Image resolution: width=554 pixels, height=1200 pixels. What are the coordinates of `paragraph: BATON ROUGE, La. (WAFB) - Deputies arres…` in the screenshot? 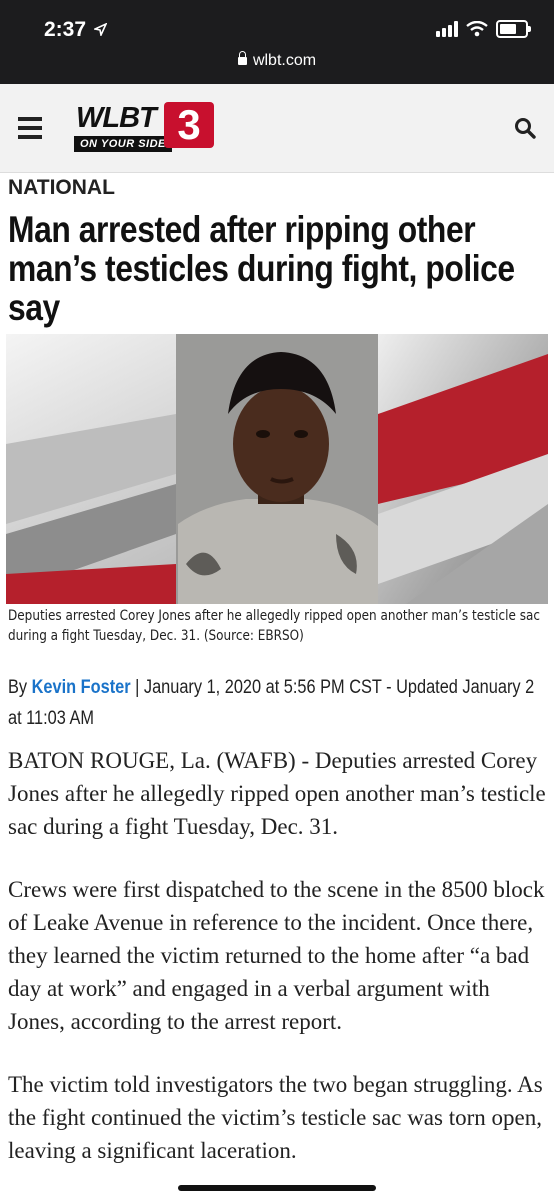 It's located at (277, 793).